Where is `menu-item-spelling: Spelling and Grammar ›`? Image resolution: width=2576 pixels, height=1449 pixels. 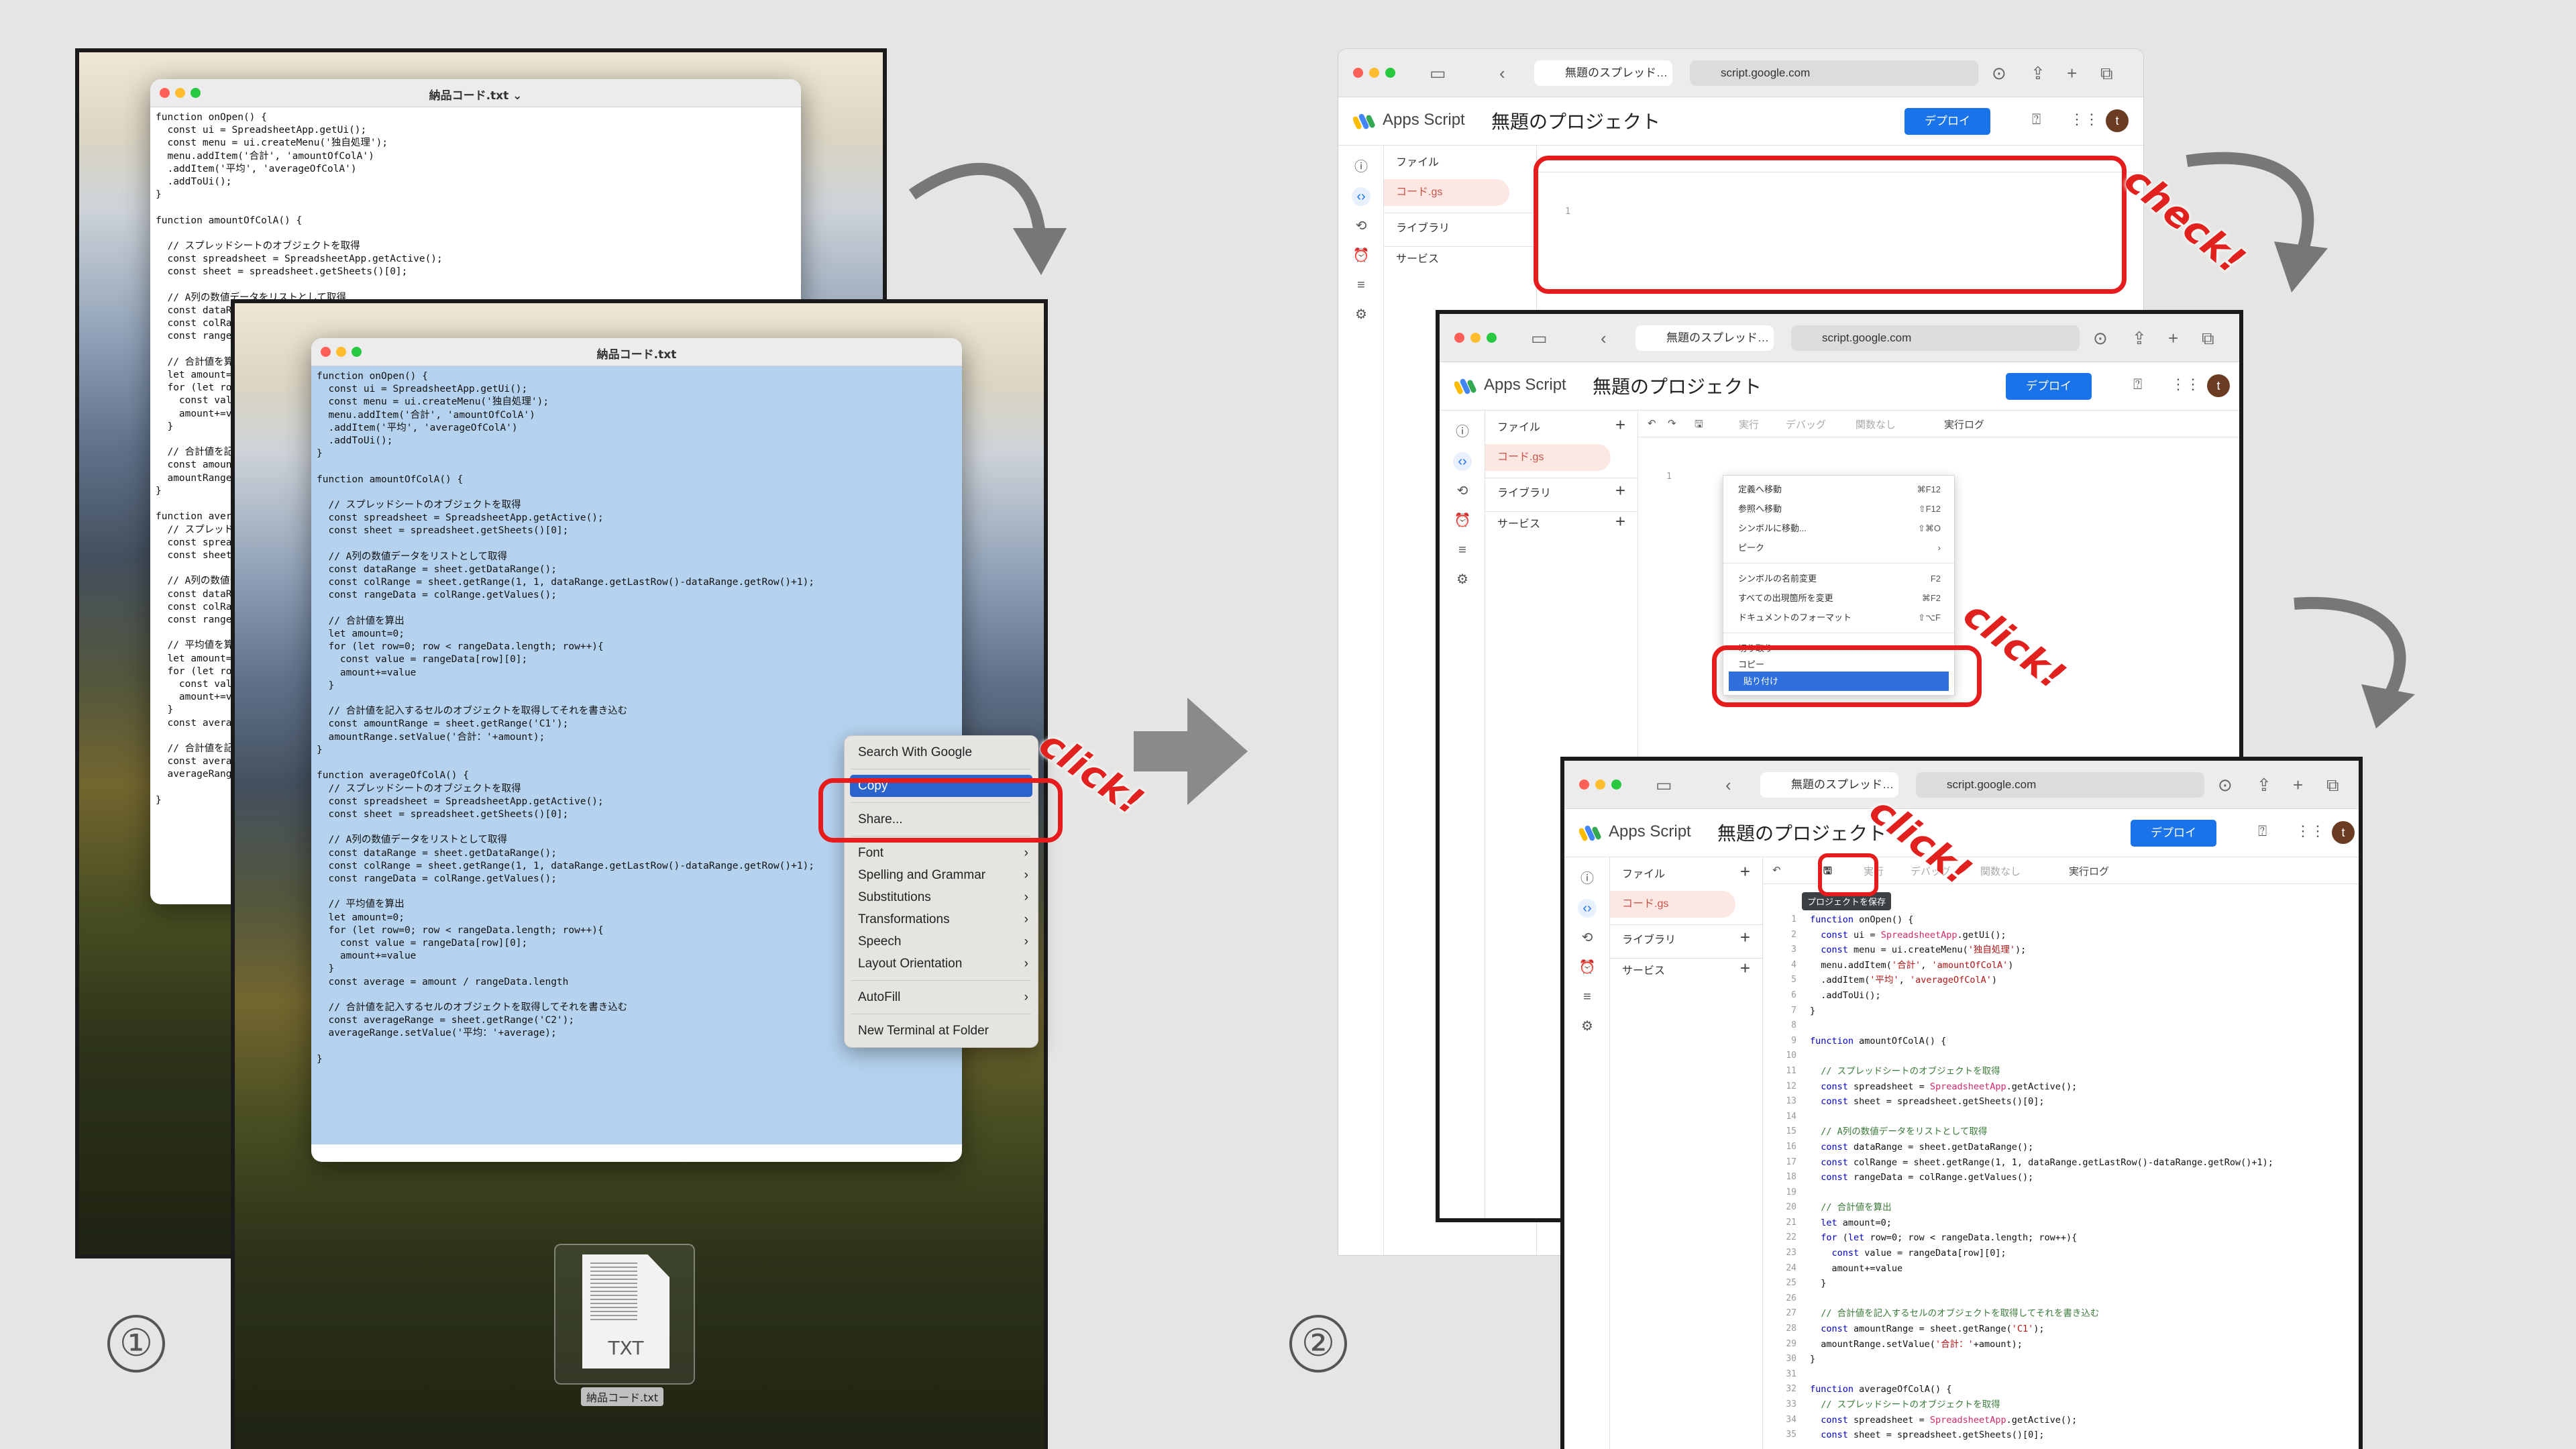 menu-item-spelling: Spelling and Grammar › is located at coordinates (941, 875).